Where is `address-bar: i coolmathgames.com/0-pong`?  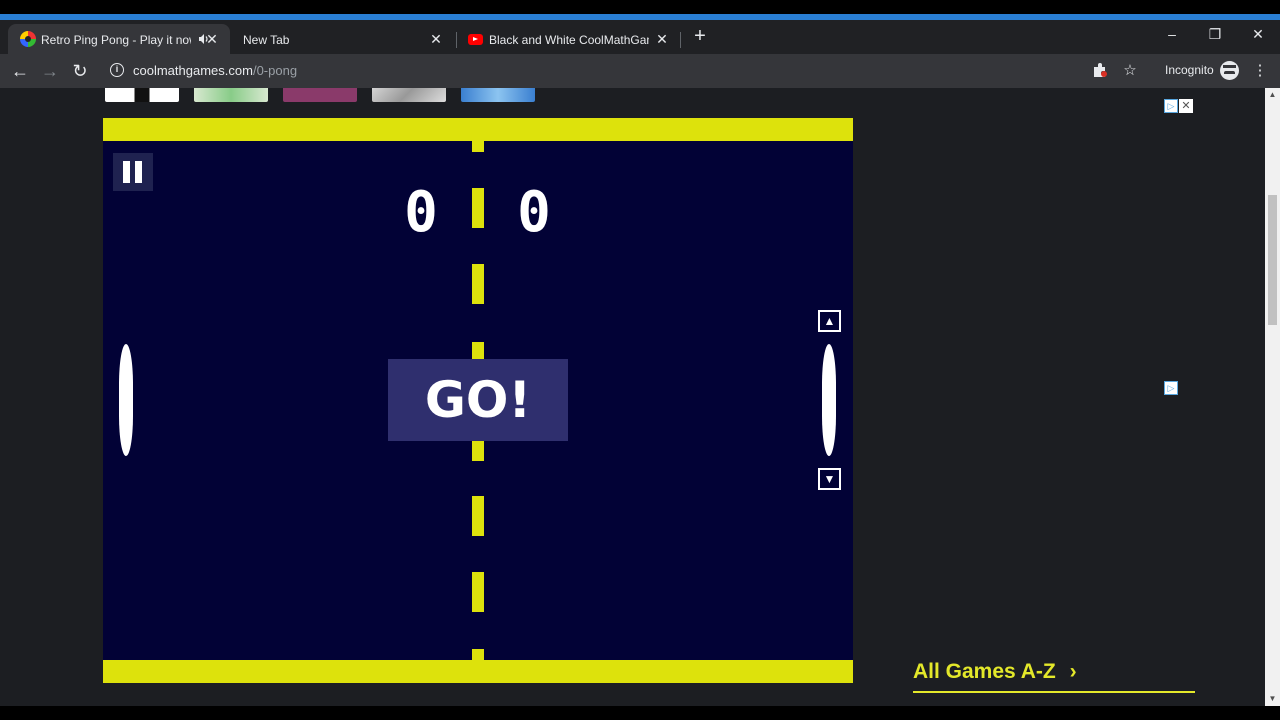 address-bar: i coolmathgames.com/0-pong is located at coordinates (629, 71).